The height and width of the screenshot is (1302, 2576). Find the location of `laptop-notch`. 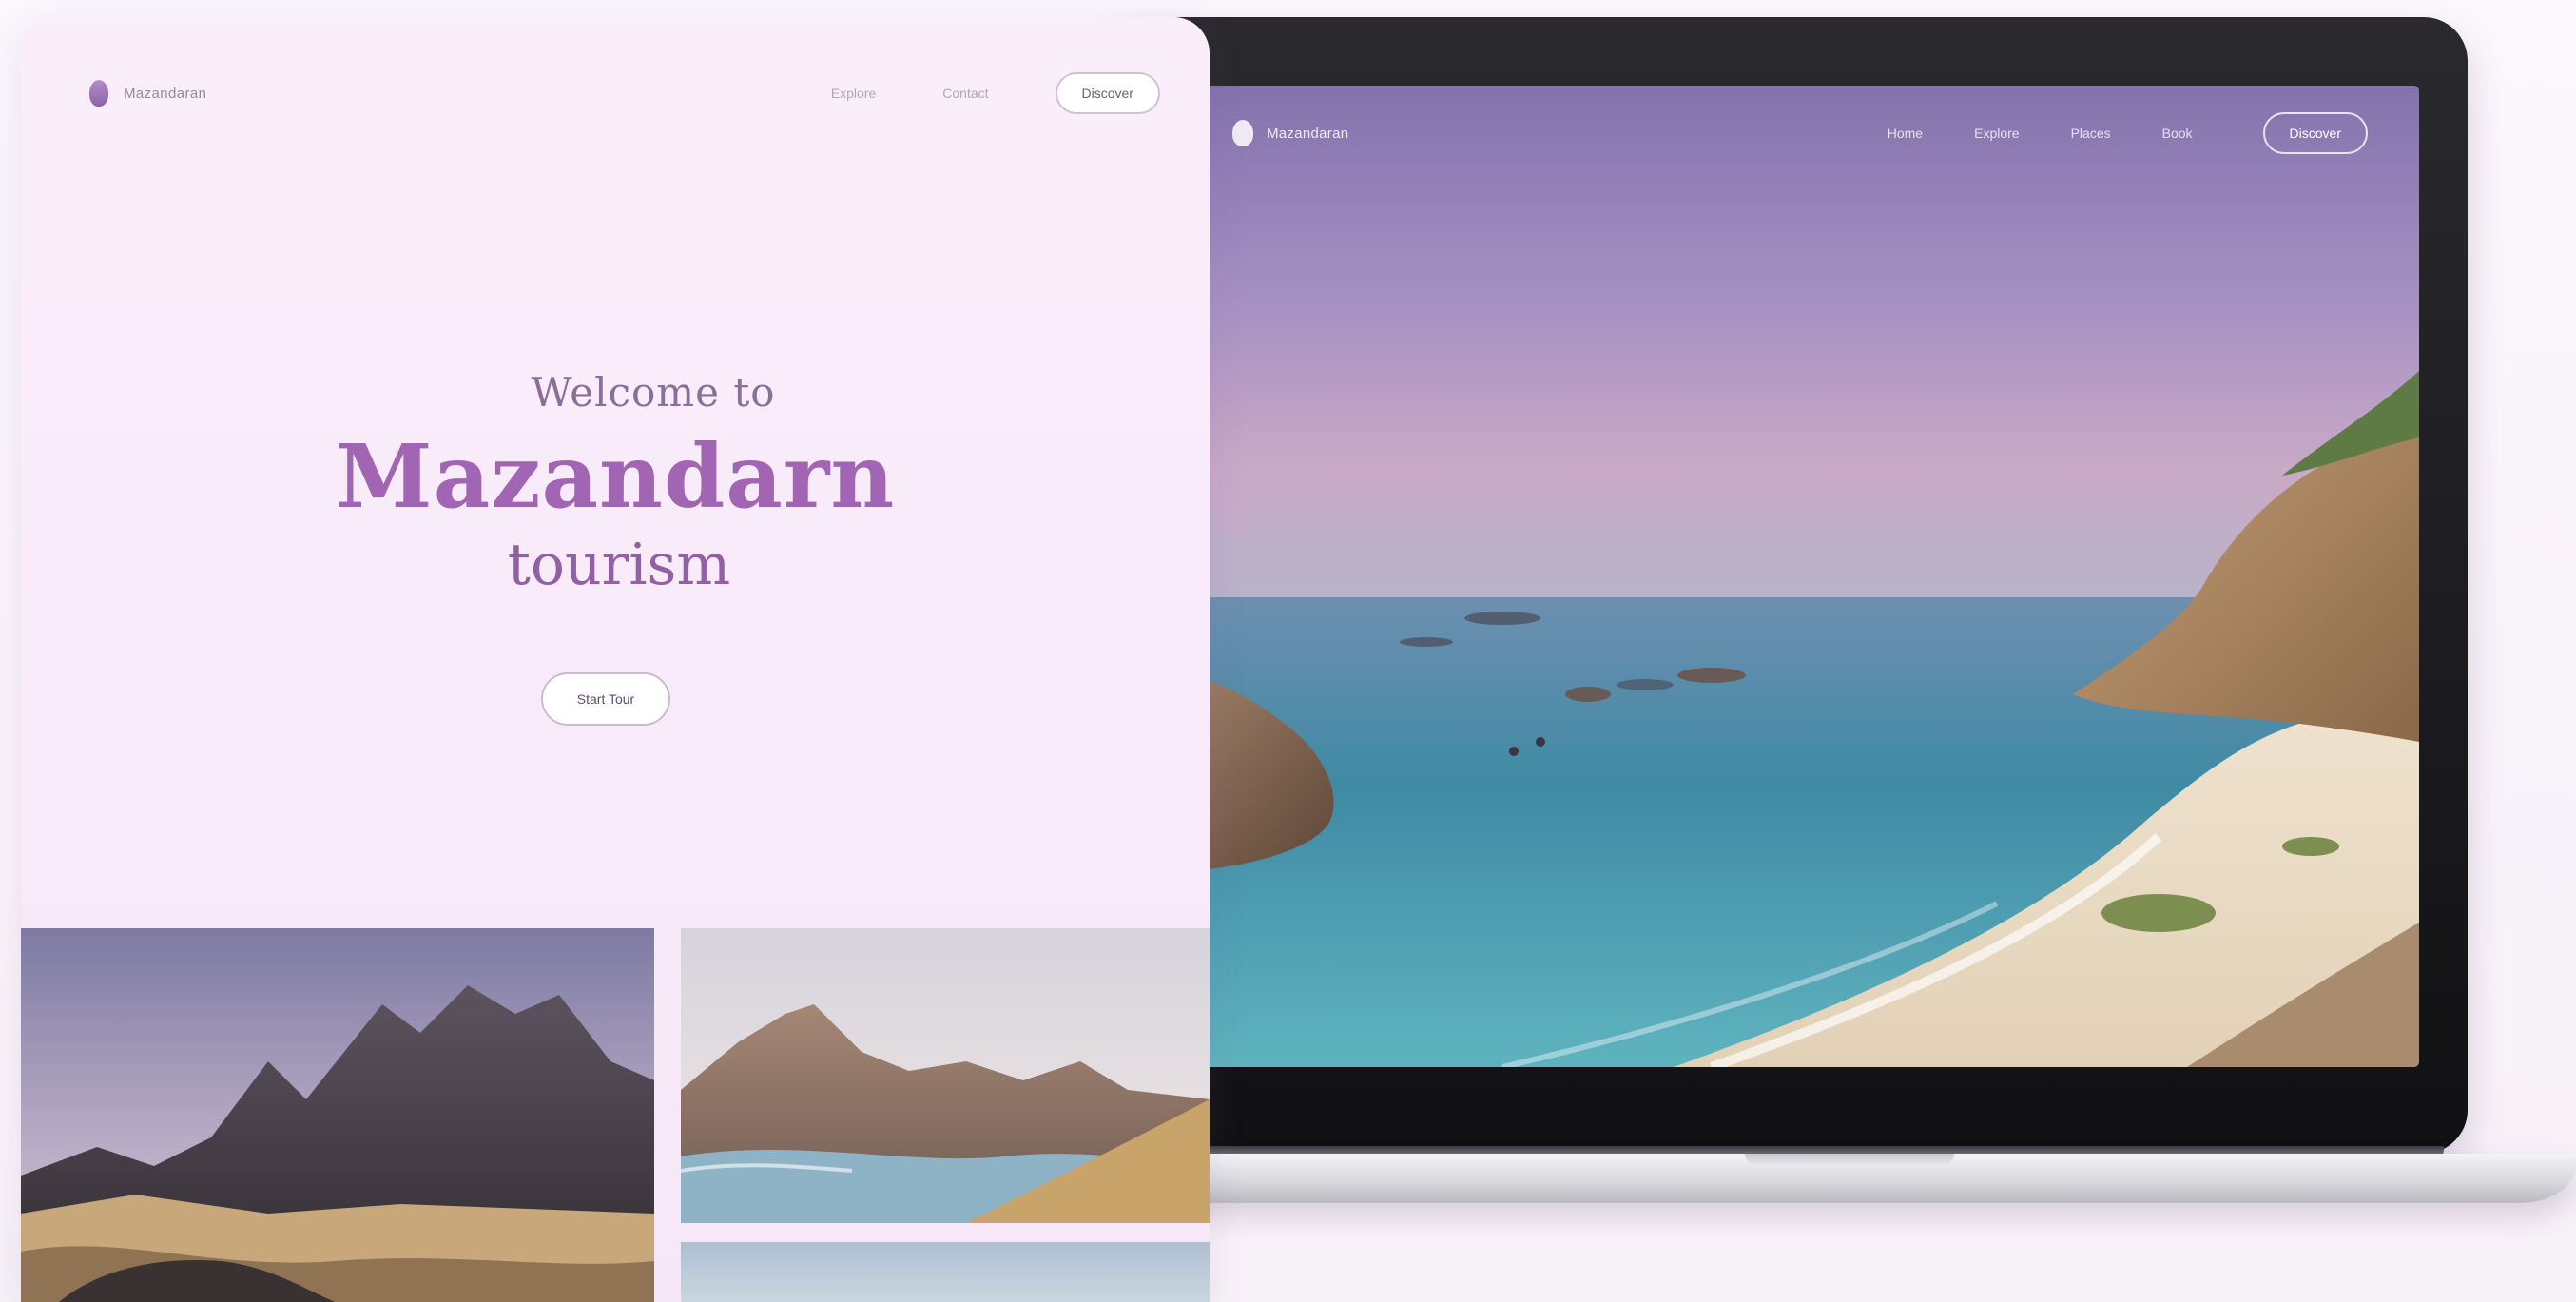

laptop-notch is located at coordinates (1849, 1159).